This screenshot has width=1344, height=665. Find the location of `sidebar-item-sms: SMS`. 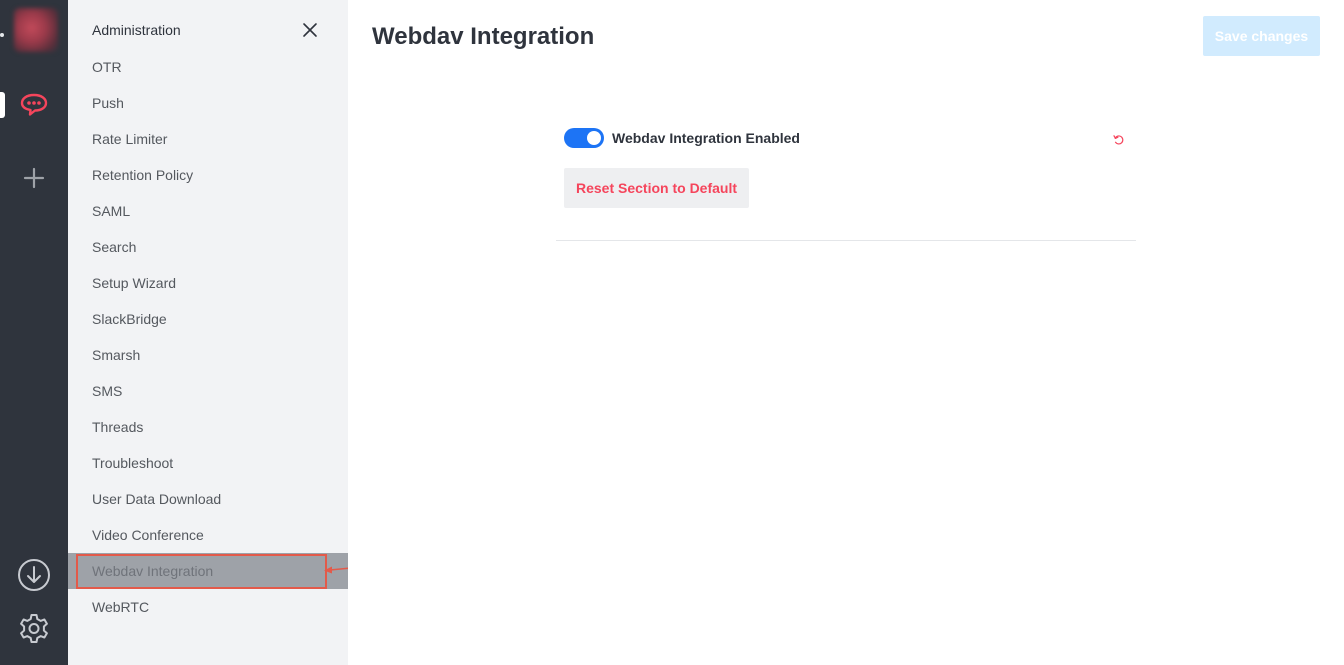

sidebar-item-sms: SMS is located at coordinates (208, 391).